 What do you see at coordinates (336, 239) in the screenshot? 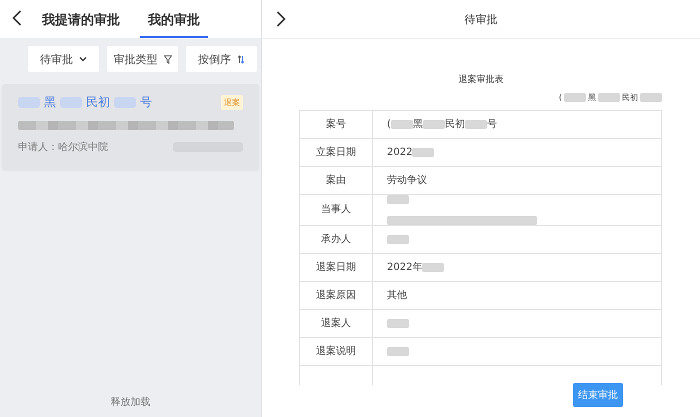
I see `field-label: 承办人` at bounding box center [336, 239].